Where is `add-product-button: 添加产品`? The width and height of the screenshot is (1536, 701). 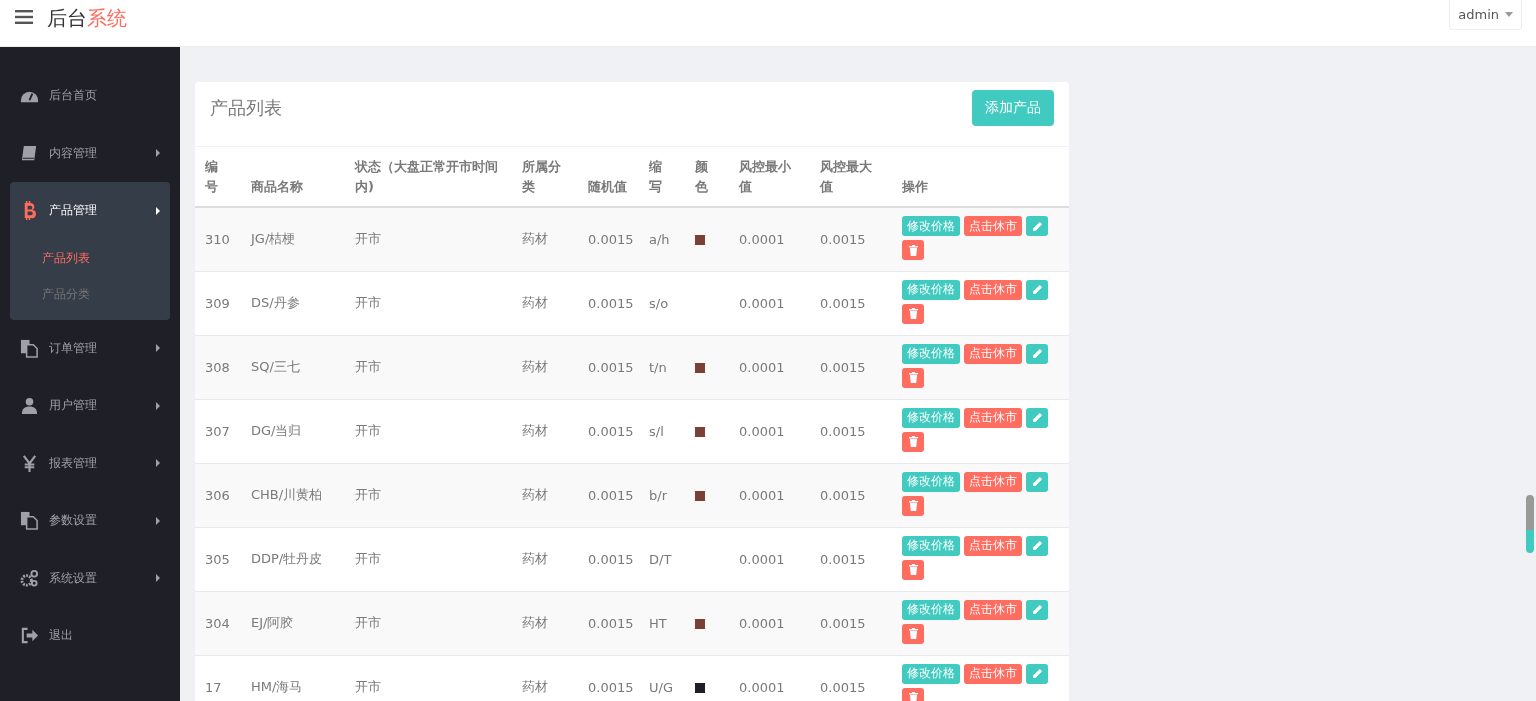 add-product-button: 添加产品 is located at coordinates (1013, 108).